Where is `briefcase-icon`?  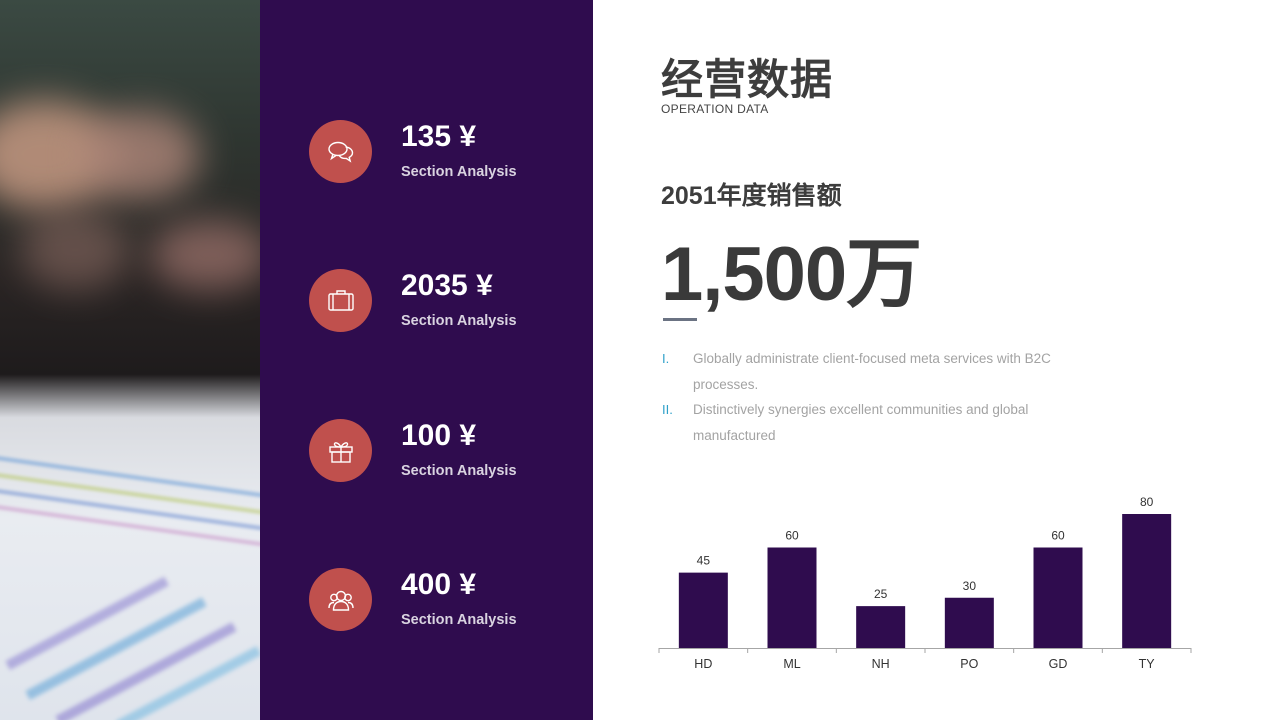 briefcase-icon is located at coordinates (340, 300).